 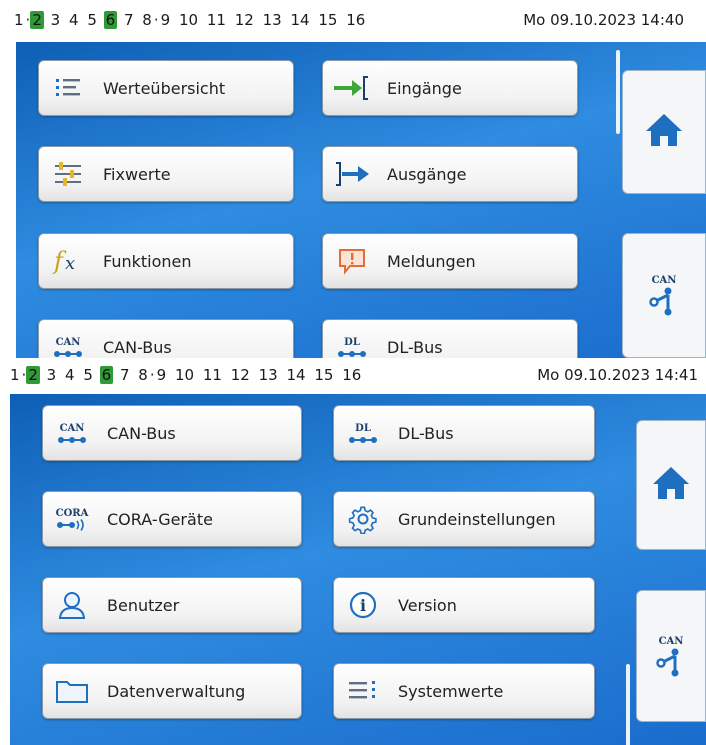 I want to click on tile-fixwerte: Fixwerte, so click(x=166, y=174).